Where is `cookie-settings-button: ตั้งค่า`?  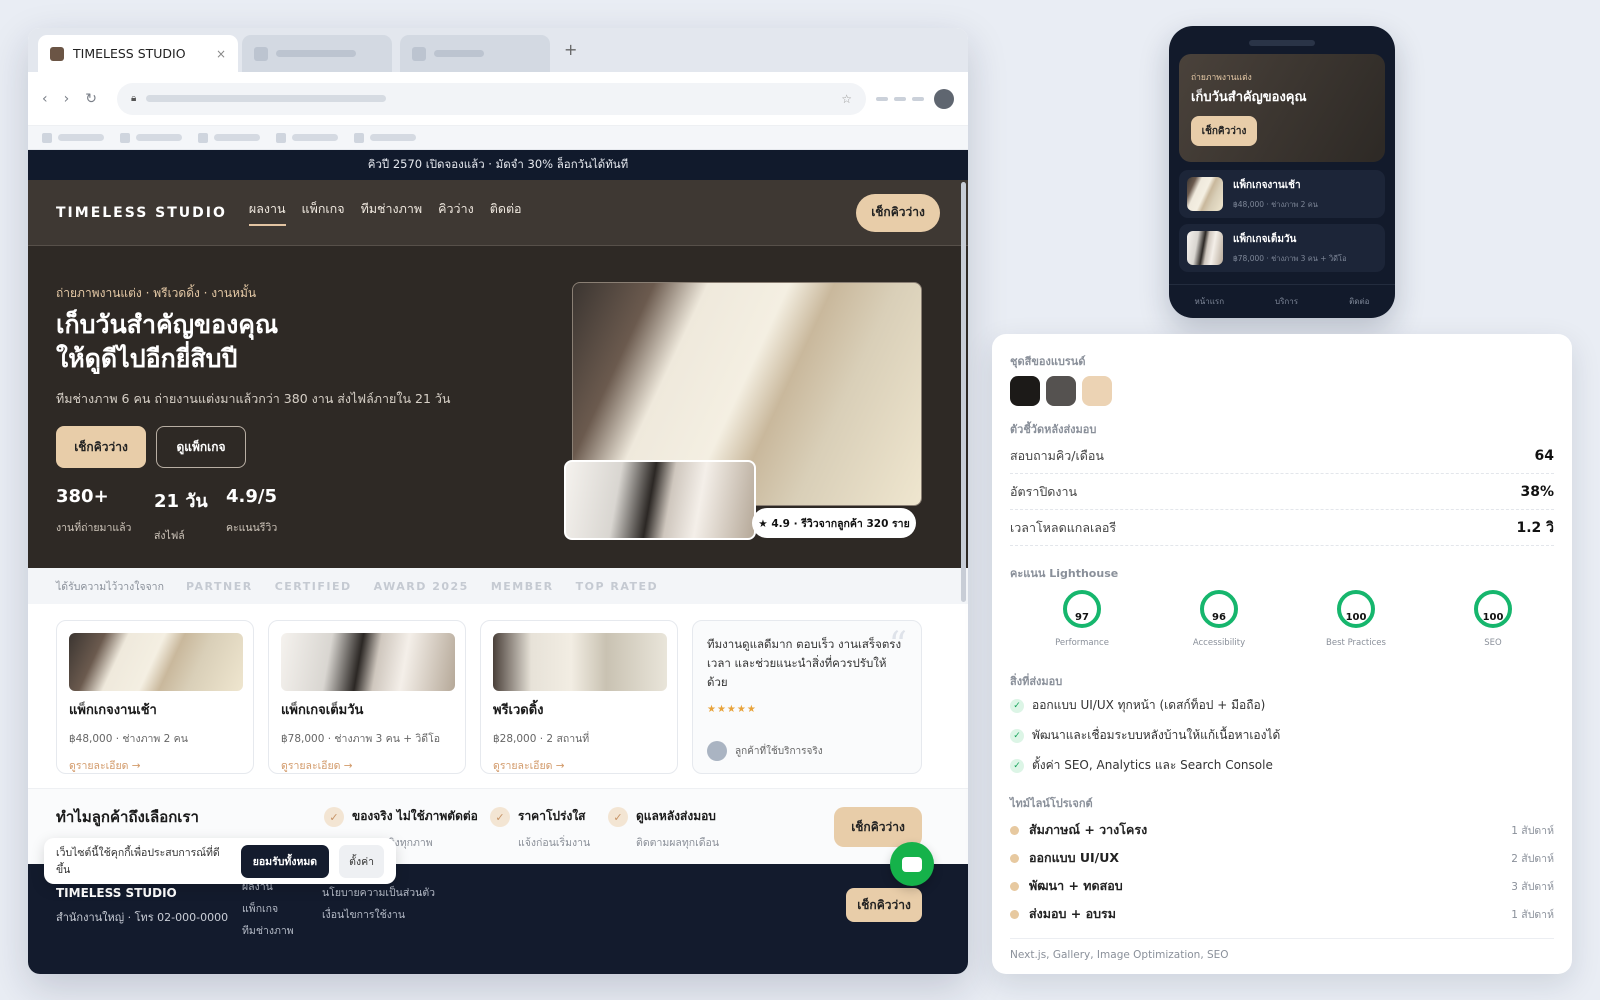 cookie-settings-button: ตั้งค่า is located at coordinates (361, 861).